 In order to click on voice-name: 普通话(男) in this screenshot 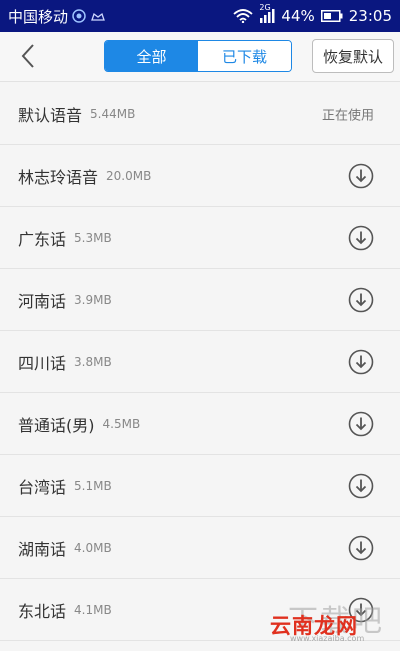, I will do `click(56, 425)`.